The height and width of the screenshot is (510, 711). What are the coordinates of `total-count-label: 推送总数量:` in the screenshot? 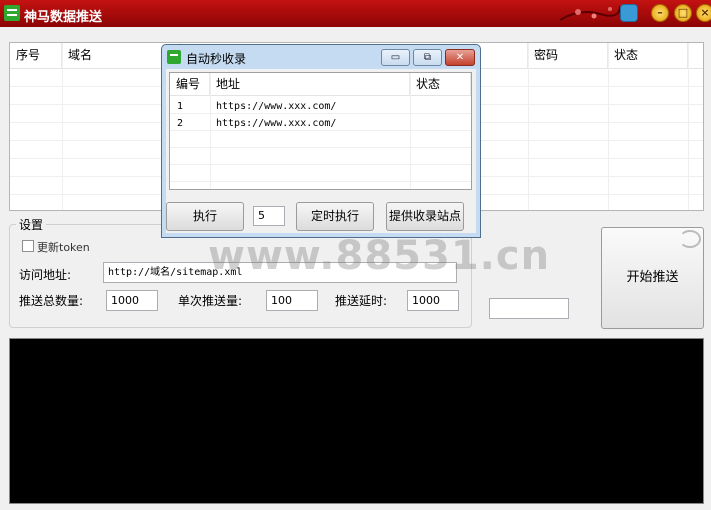 It's located at (51, 301).